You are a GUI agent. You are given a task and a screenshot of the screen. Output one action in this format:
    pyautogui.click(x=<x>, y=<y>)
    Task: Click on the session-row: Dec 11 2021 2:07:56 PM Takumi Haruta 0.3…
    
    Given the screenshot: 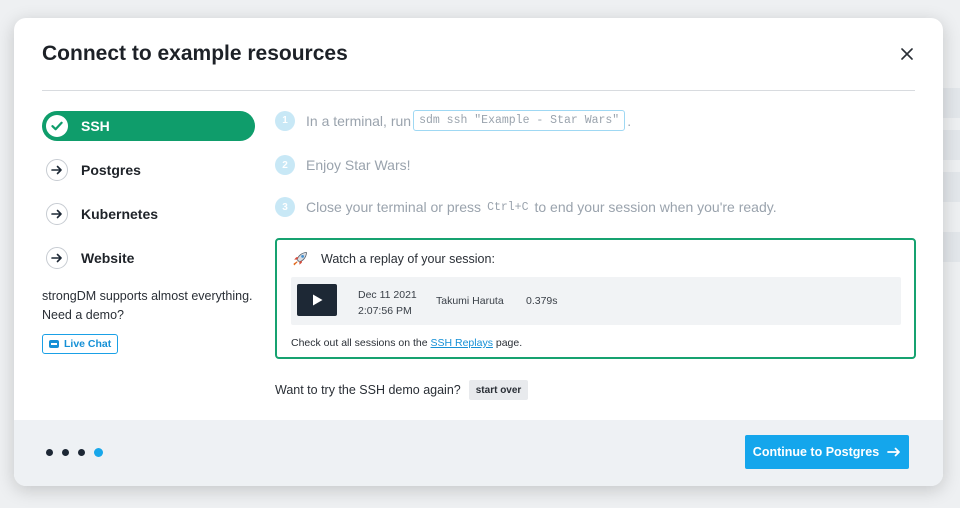 What is the action you would take?
    pyautogui.click(x=596, y=301)
    